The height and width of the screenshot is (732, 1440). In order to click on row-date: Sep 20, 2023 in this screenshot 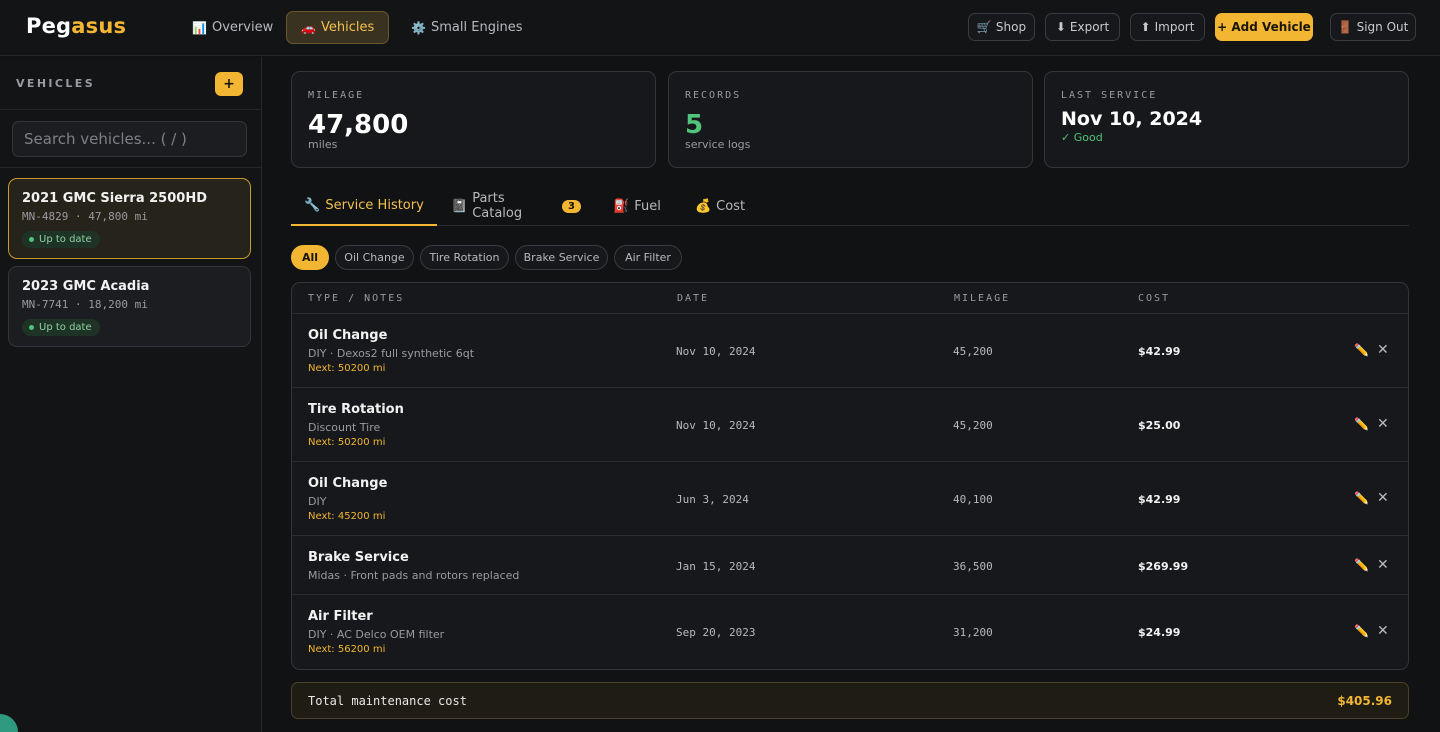, I will do `click(716, 632)`.